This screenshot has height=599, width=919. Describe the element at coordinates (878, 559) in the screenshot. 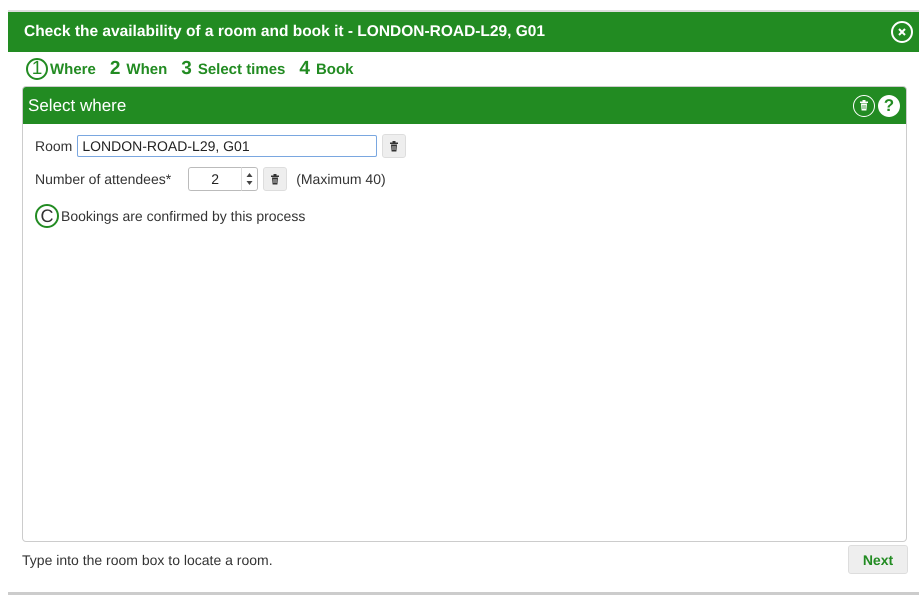

I see `next-button: Next` at that location.